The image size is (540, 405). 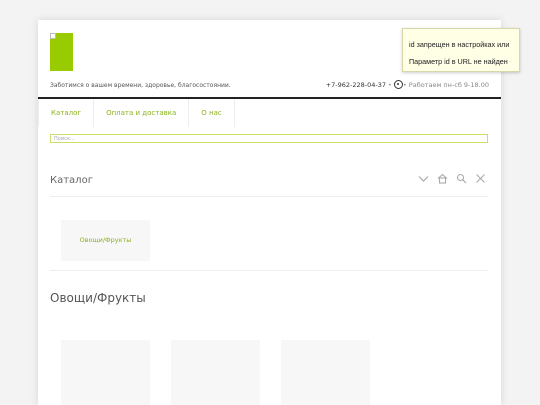 I want to click on nav-item-payment-delivery: Оплата и доставка, so click(x=142, y=113).